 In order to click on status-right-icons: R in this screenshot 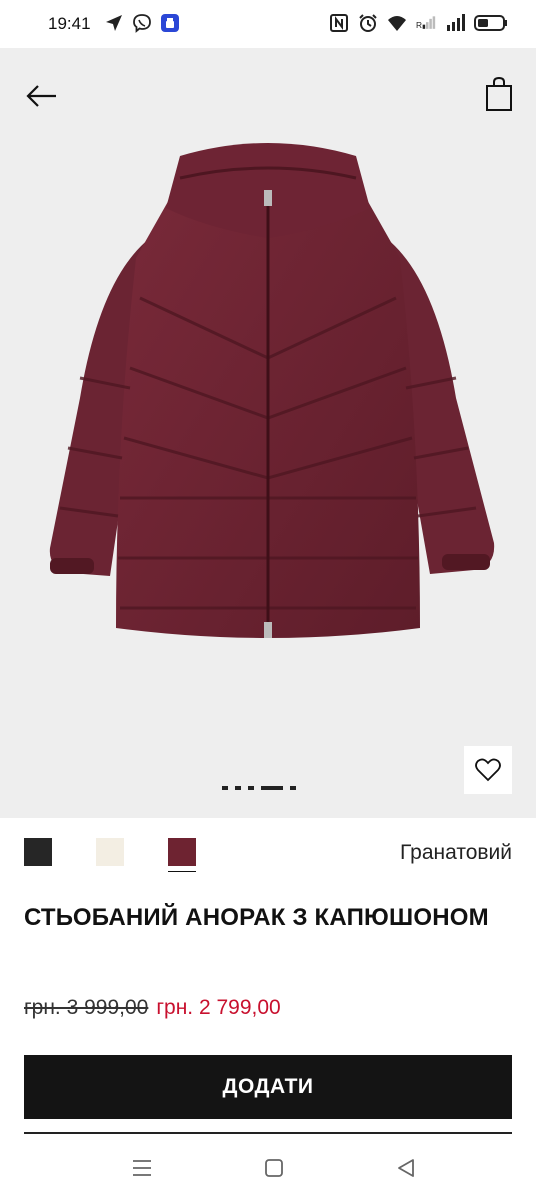, I will do `click(418, 23)`.